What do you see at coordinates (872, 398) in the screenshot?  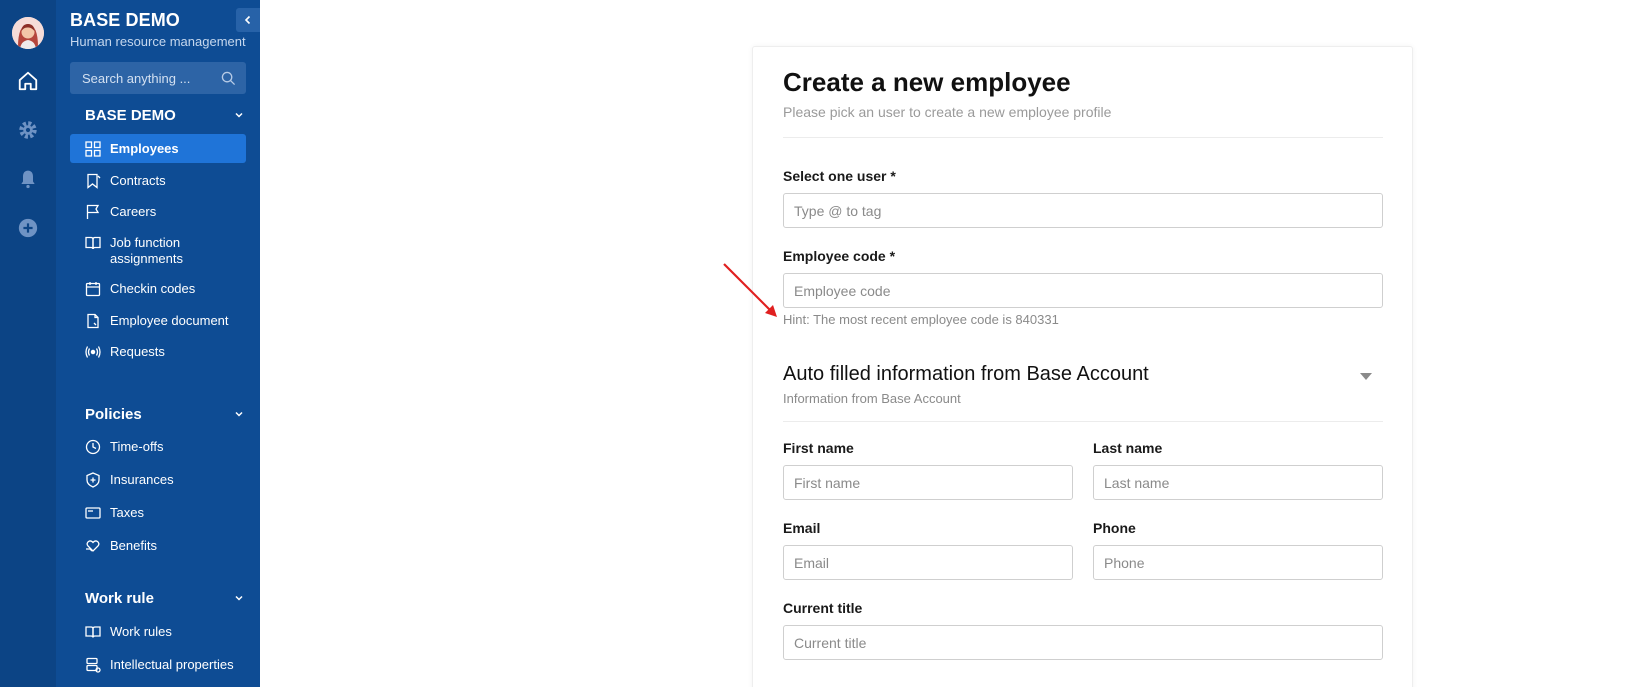 I see `auto-filled-section-subtitle: Information from Base Account` at bounding box center [872, 398].